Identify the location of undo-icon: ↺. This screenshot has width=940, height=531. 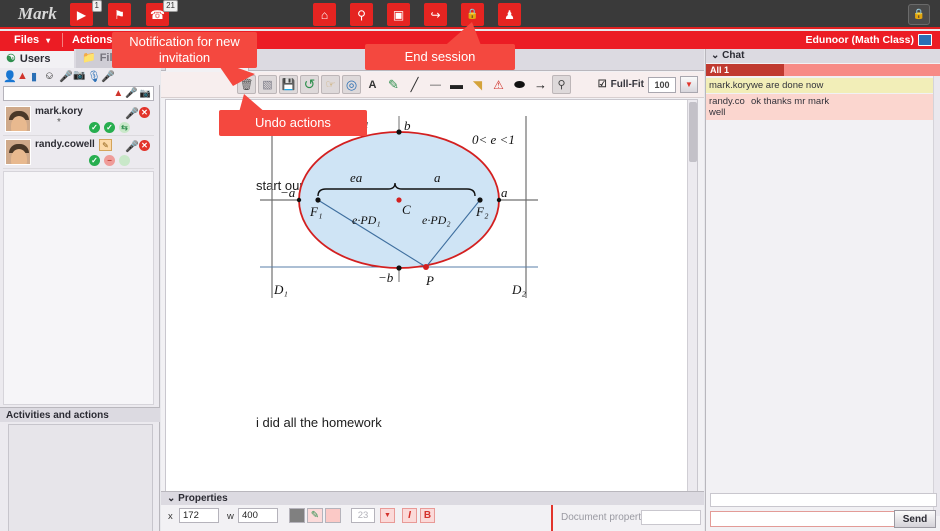
(309, 84).